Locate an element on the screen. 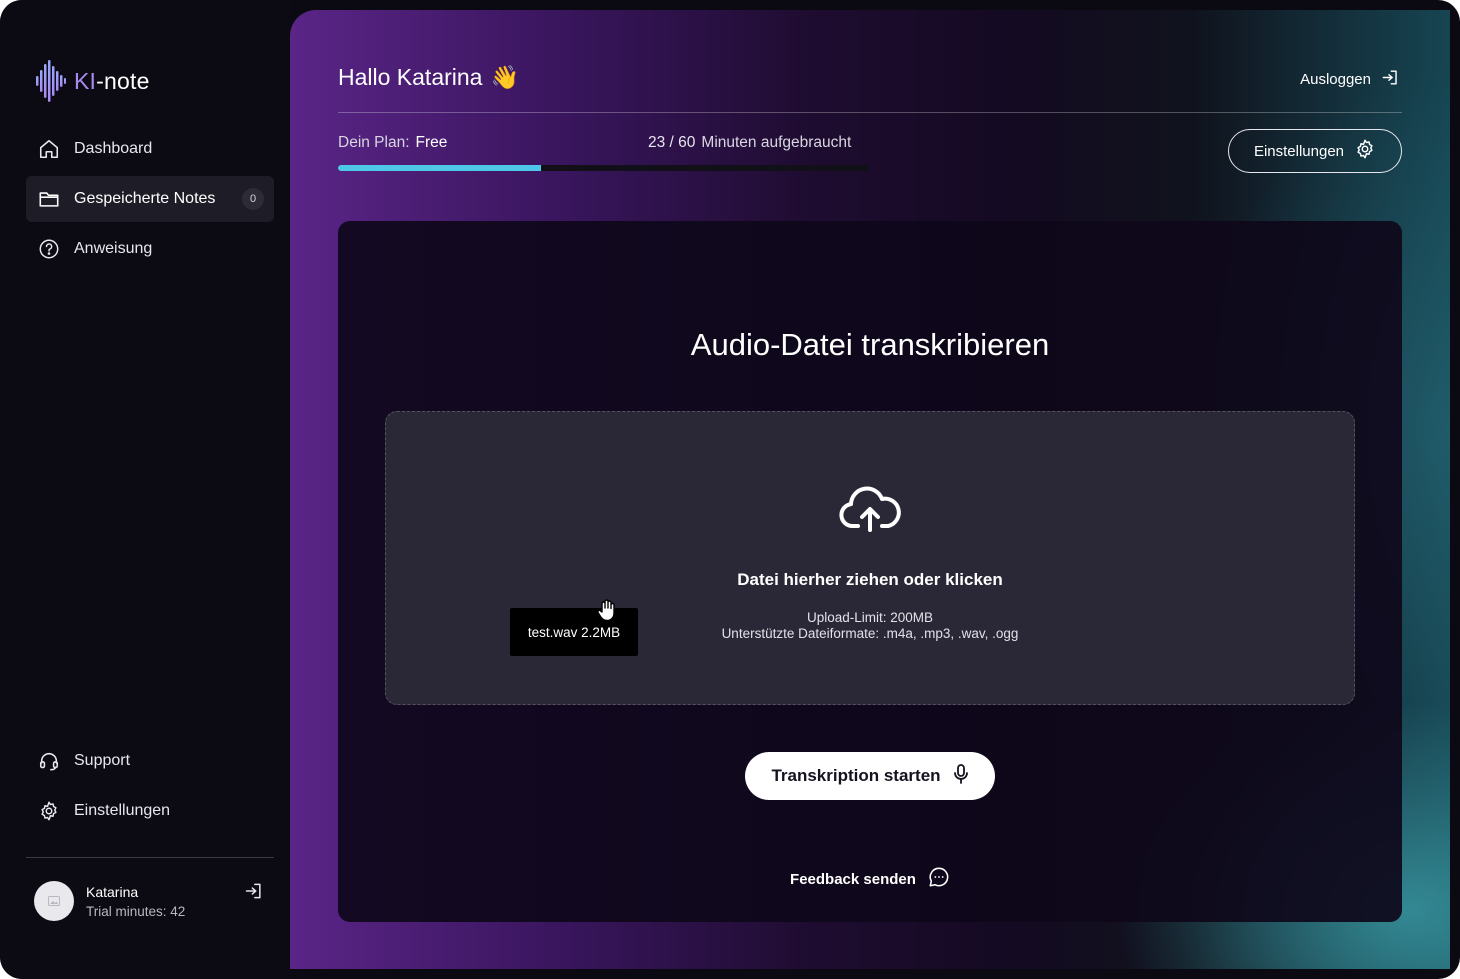  usage-info: 23 / 60 Minuten aufgebraucht is located at coordinates (749, 143).